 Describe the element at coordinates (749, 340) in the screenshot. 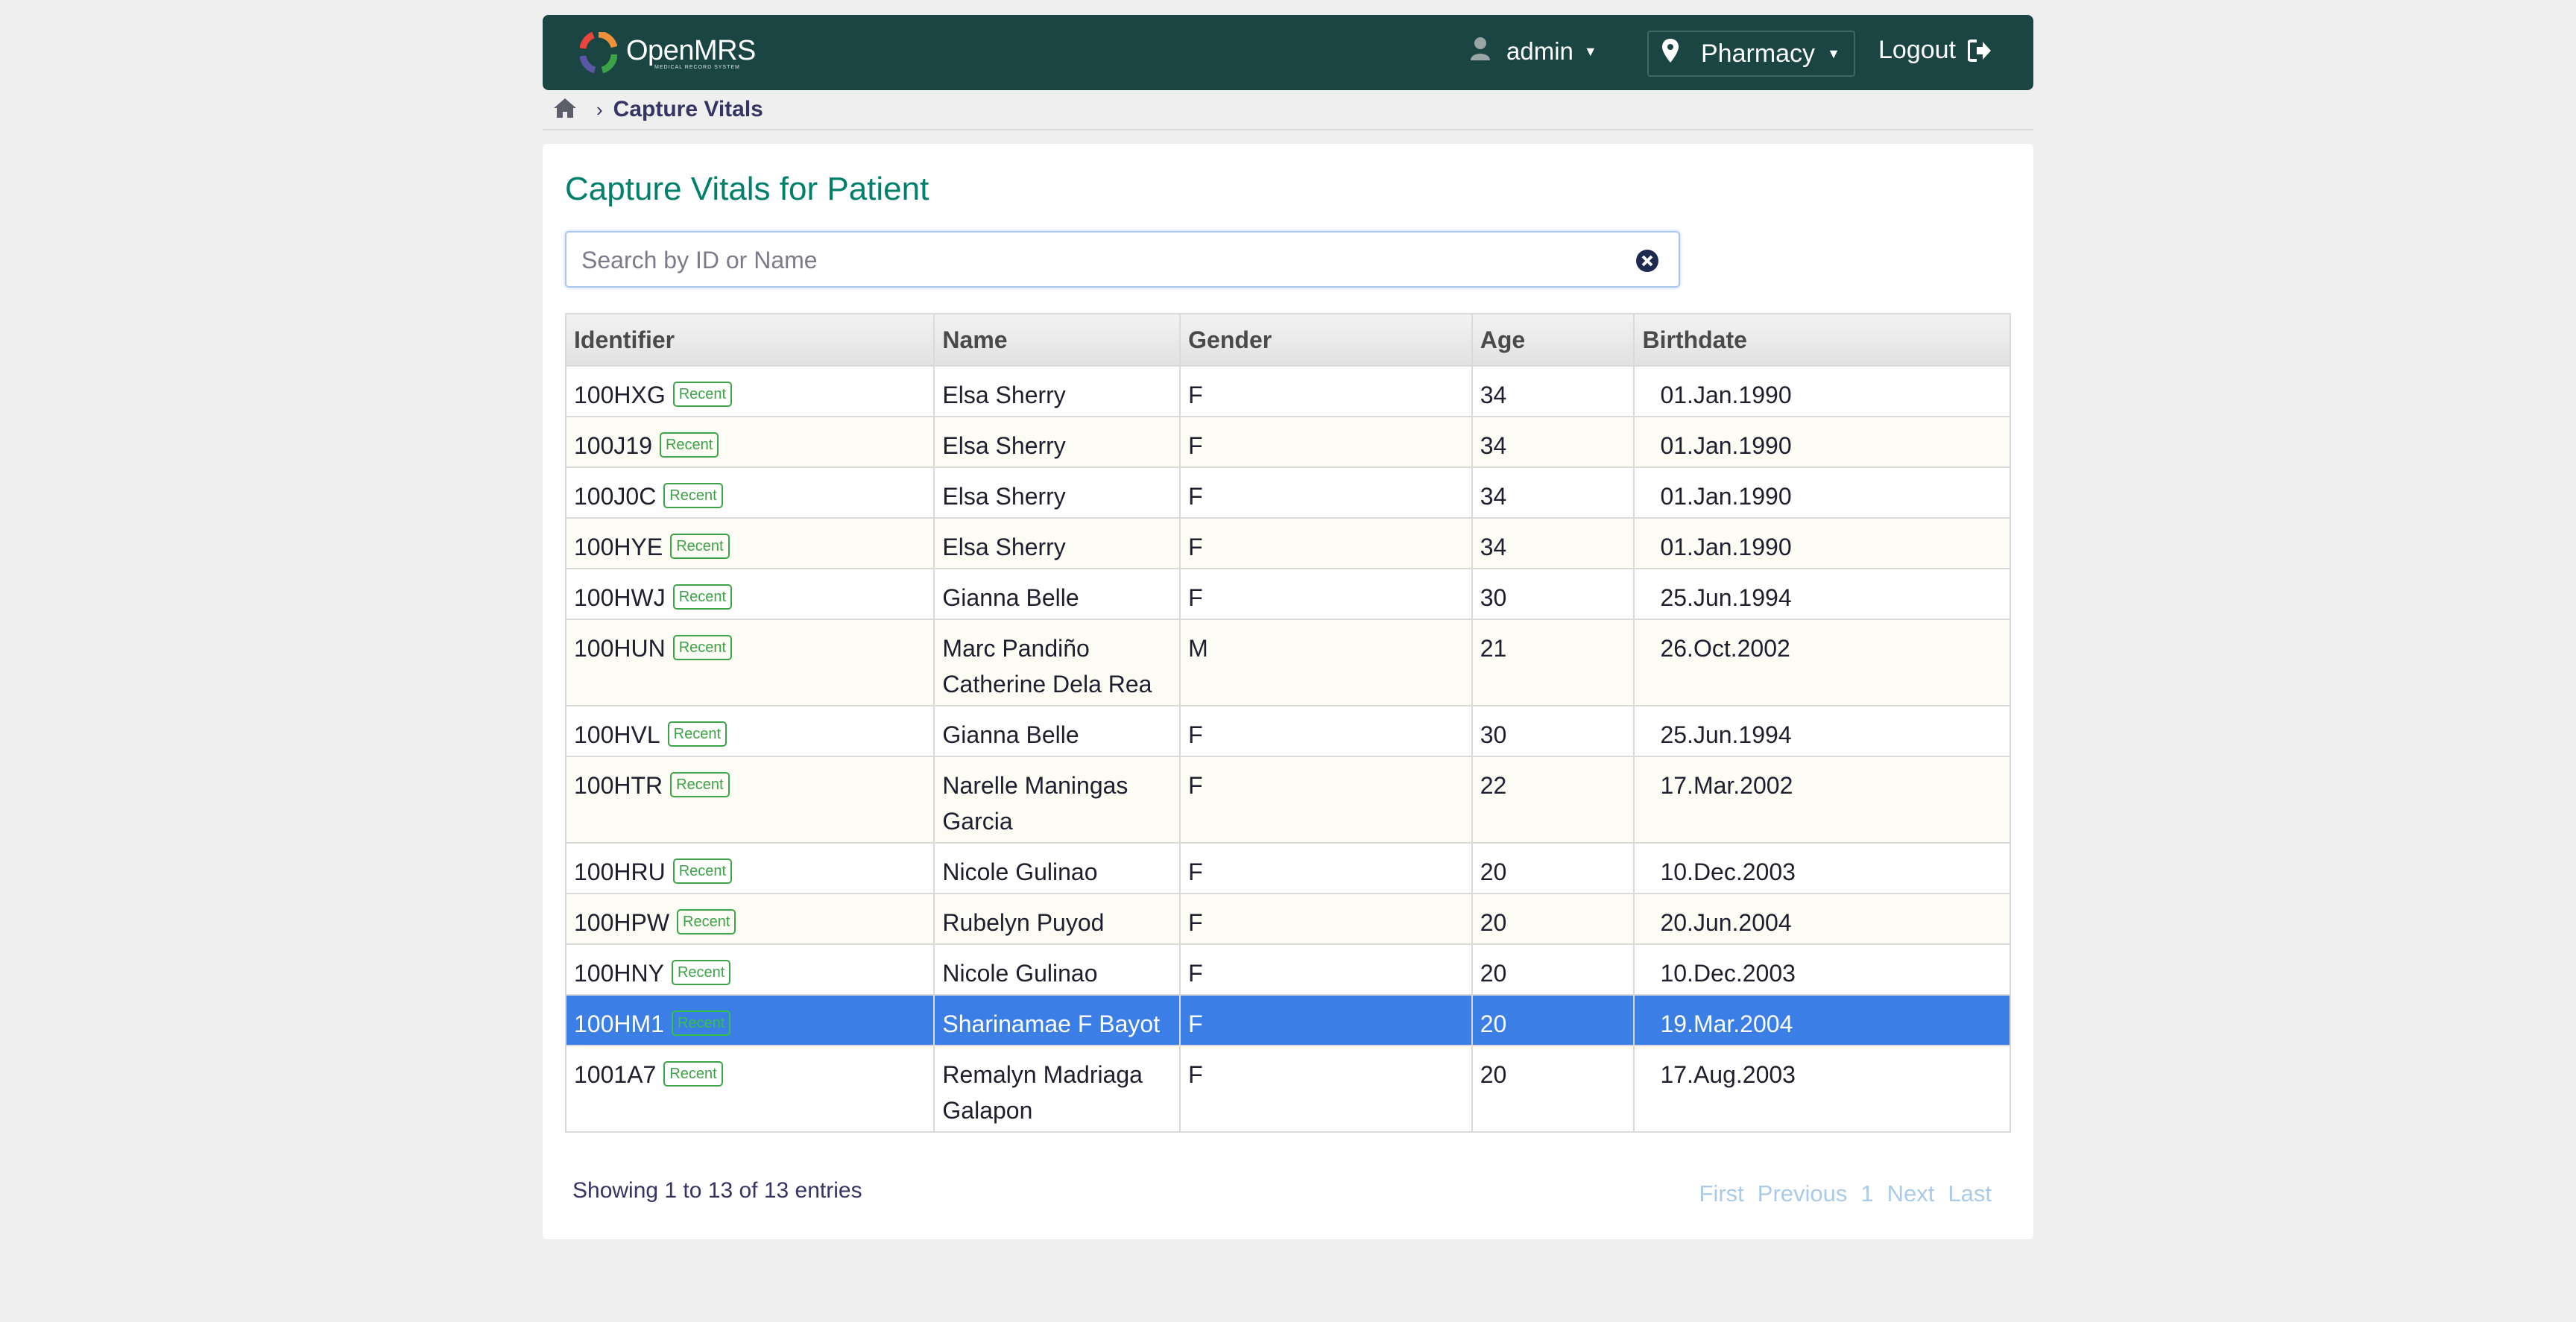

I see `column-header-identifier: Identifier` at that location.